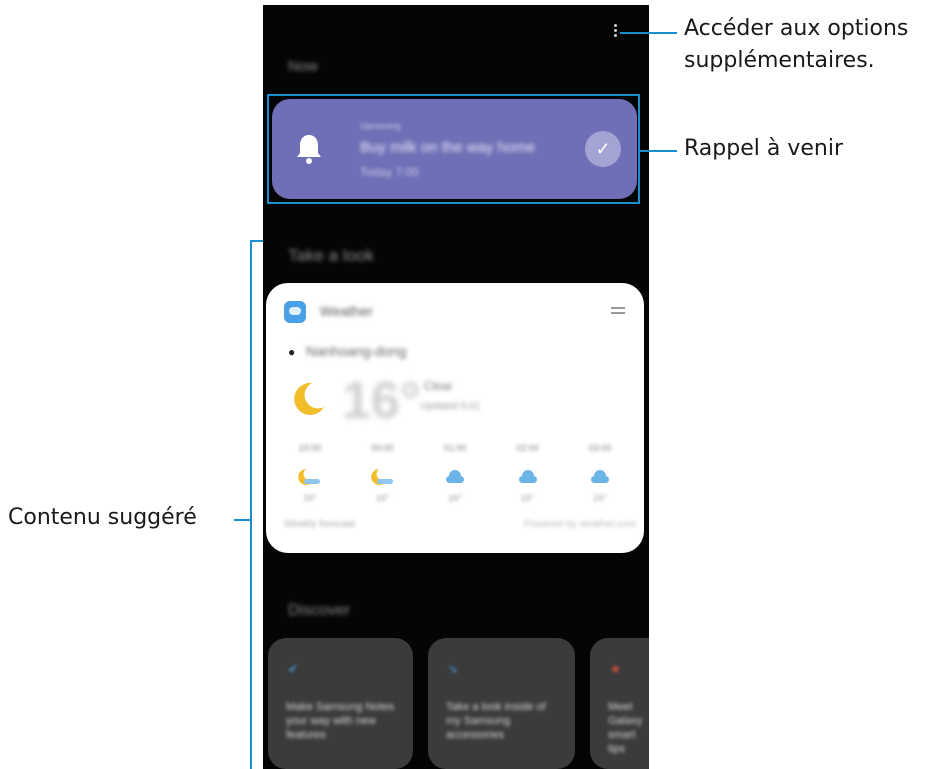  What do you see at coordinates (779, 60) in the screenshot?
I see `callout-more-options-line2: supplémentaires.` at bounding box center [779, 60].